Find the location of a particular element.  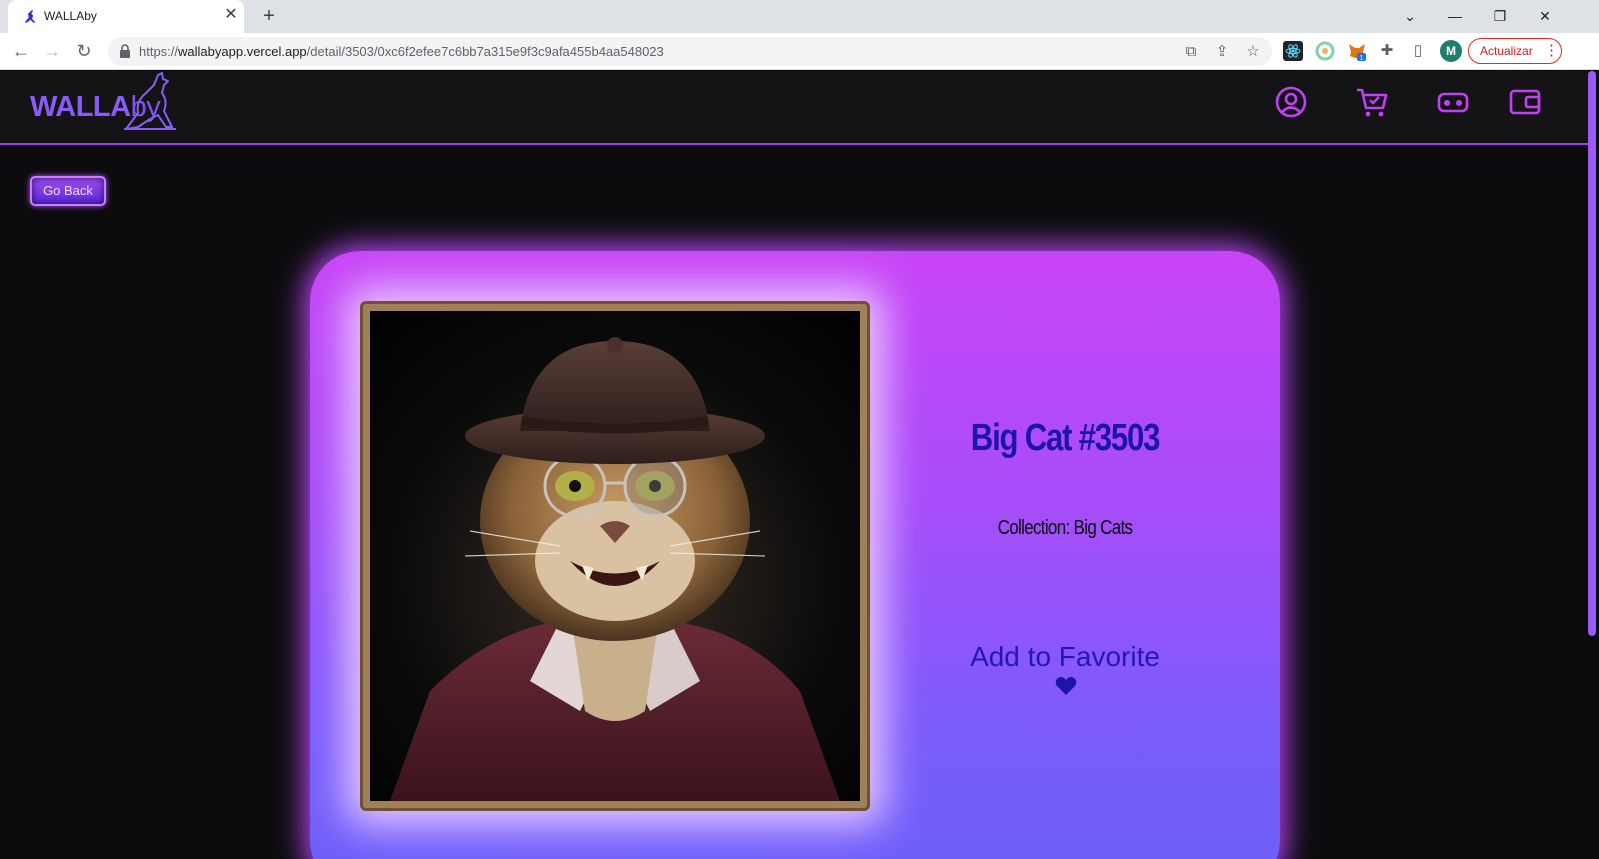

browser-tabstrip: WALLAby ✕ + ⌄ — ❐ ✕ is located at coordinates (799, 16).